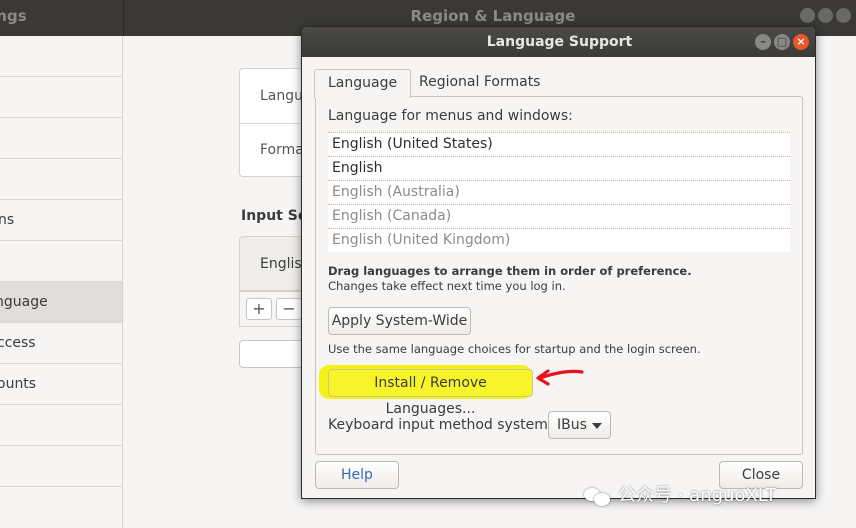 The height and width of the screenshot is (528, 856). I want to click on sidebar-item-users: ounts, so click(61, 384).